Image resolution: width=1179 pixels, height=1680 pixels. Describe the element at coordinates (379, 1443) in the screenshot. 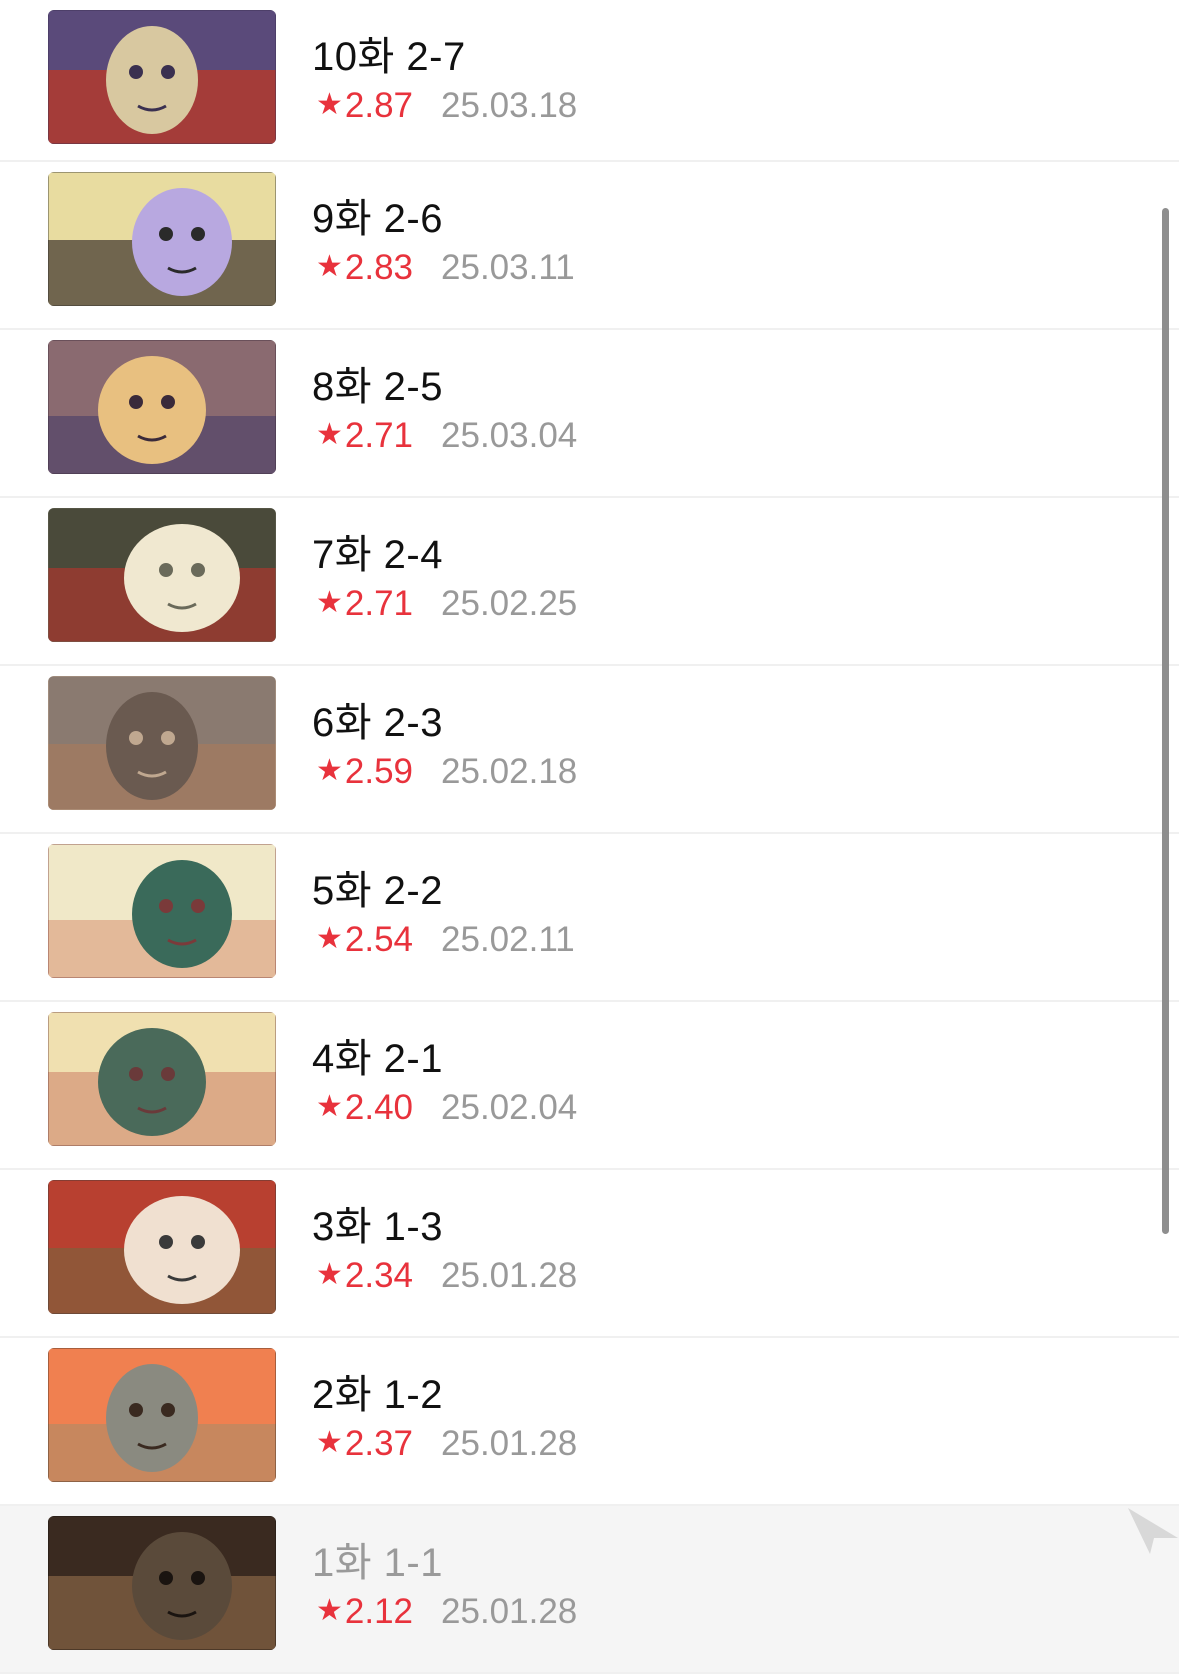

I see `episode-rating: 2.37` at that location.